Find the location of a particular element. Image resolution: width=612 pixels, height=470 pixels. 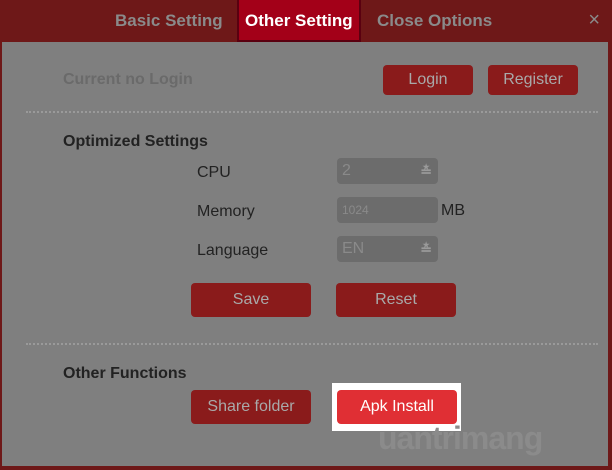

cpu-label: CPU is located at coordinates (214, 172).